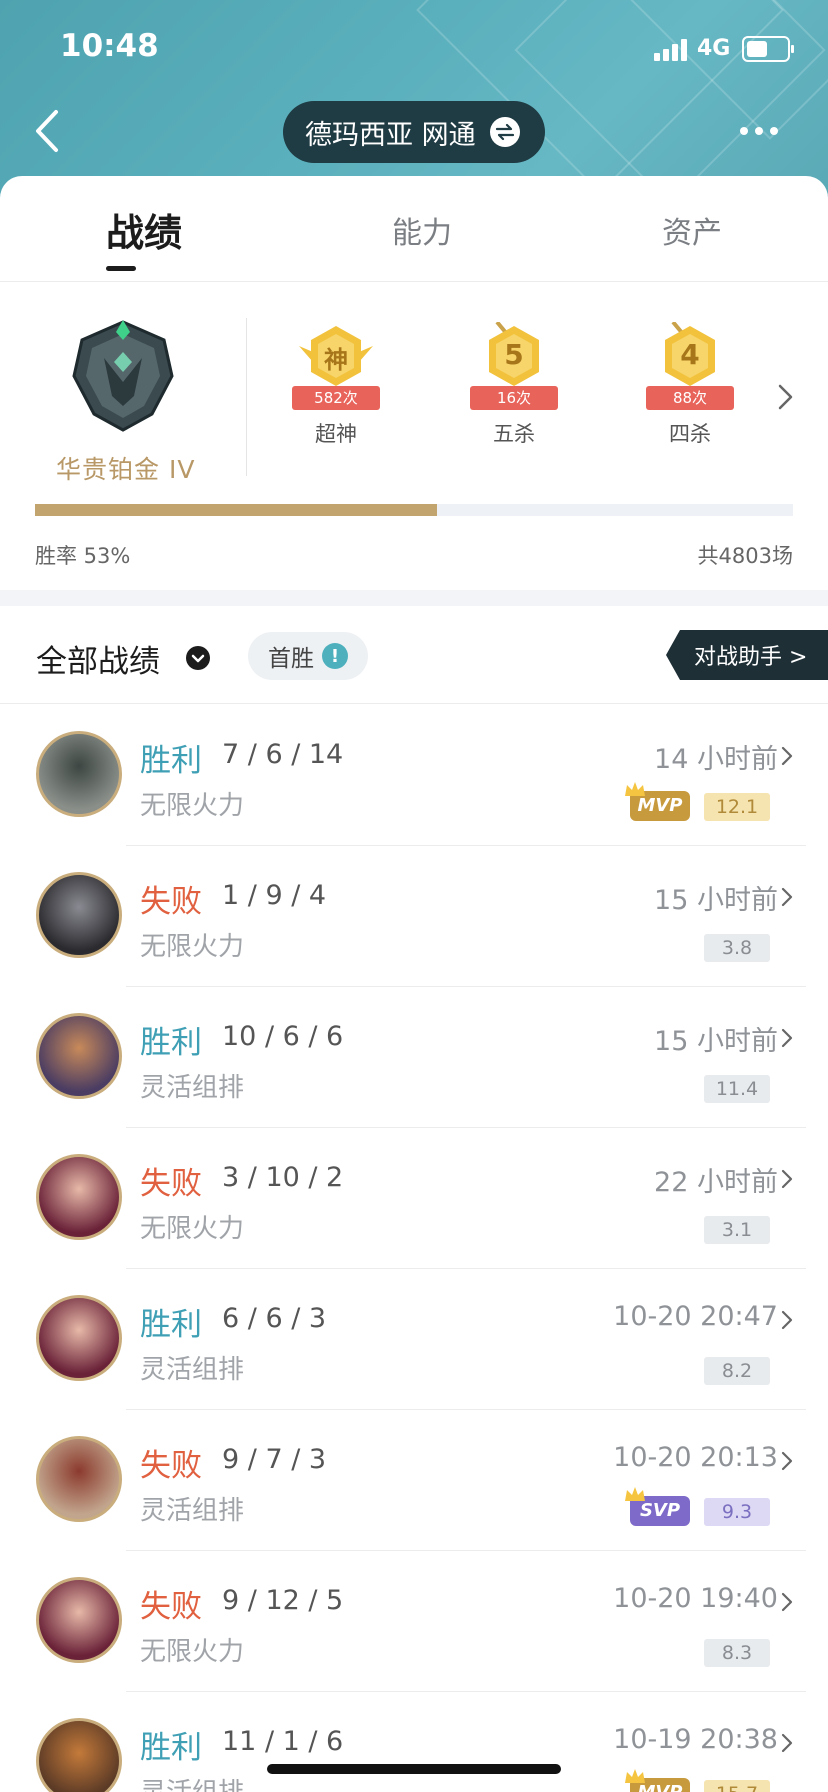 This screenshot has width=828, height=1792. I want to click on server-switch-button: 德玛西亚 网通, so click(414, 132).